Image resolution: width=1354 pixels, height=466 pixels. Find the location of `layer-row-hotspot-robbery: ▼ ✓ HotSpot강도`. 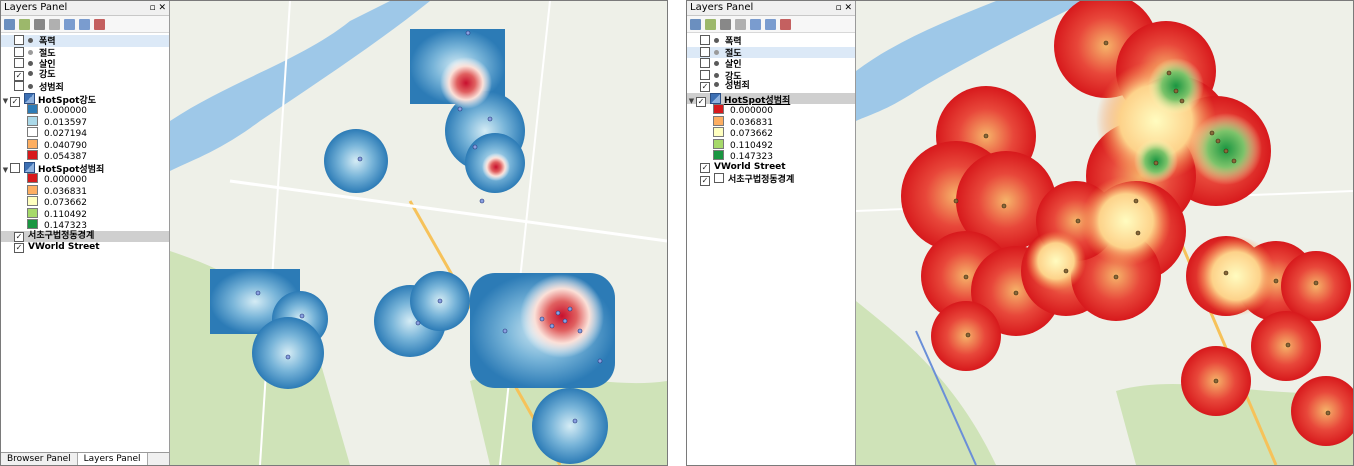

layer-row-hotspot-robbery: ▼ ✓ HotSpot강도 is located at coordinates (85, 99).